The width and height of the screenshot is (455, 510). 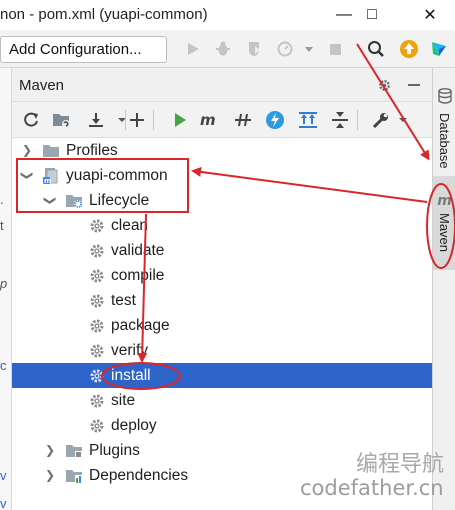 What do you see at coordinates (444, 140) in the screenshot?
I see `database-tab-label: Database` at bounding box center [444, 140].